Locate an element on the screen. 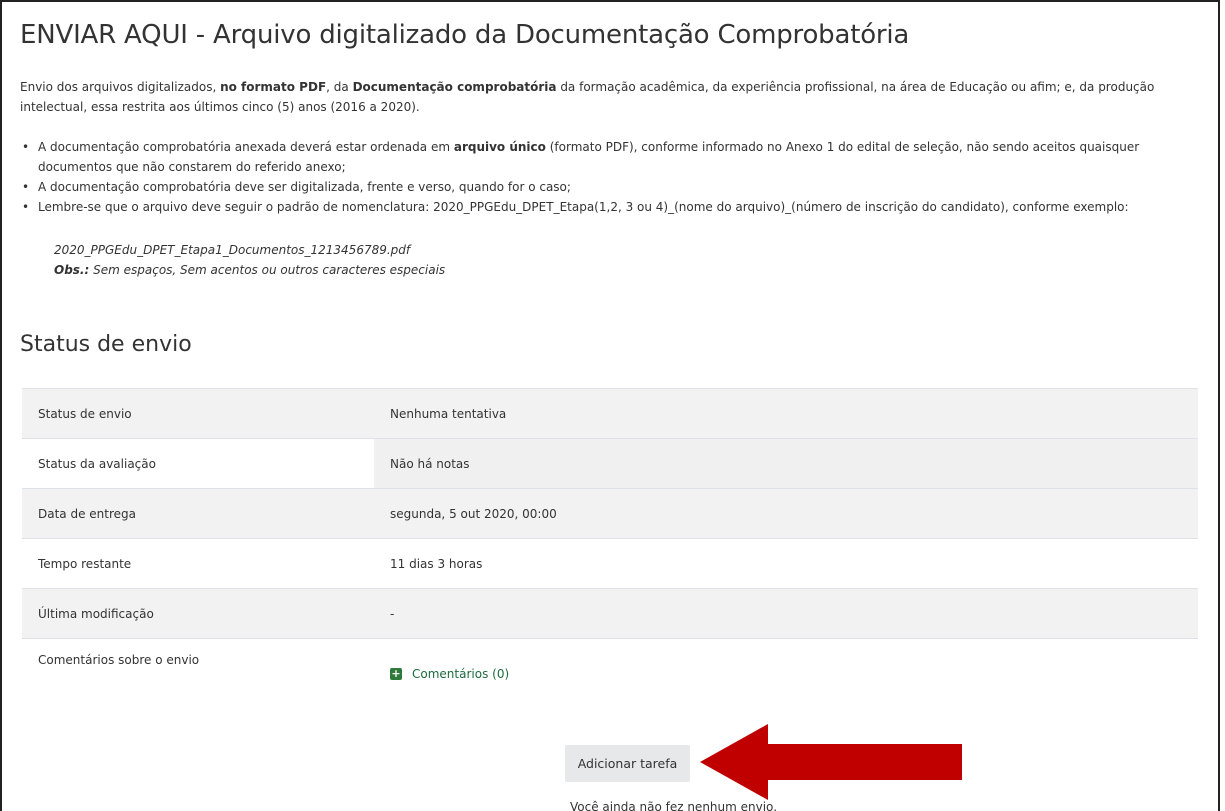  obs-label: Obs.: is located at coordinates (72, 270).